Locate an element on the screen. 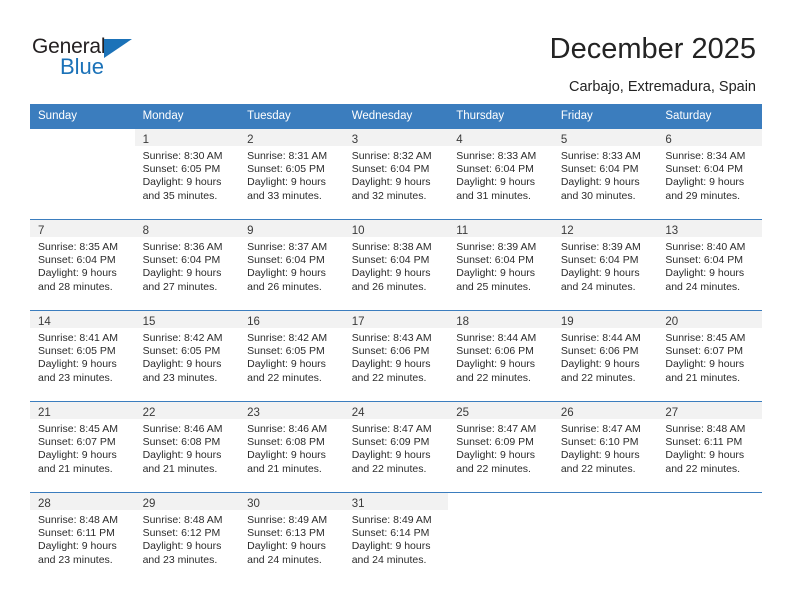 The image size is (792, 612). logo-text-blue: Blue is located at coordinates (82, 66).